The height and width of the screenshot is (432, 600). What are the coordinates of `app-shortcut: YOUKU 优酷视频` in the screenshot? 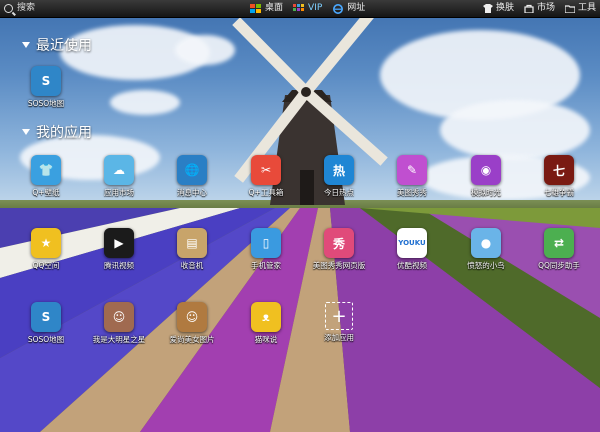 It's located at (412, 249).